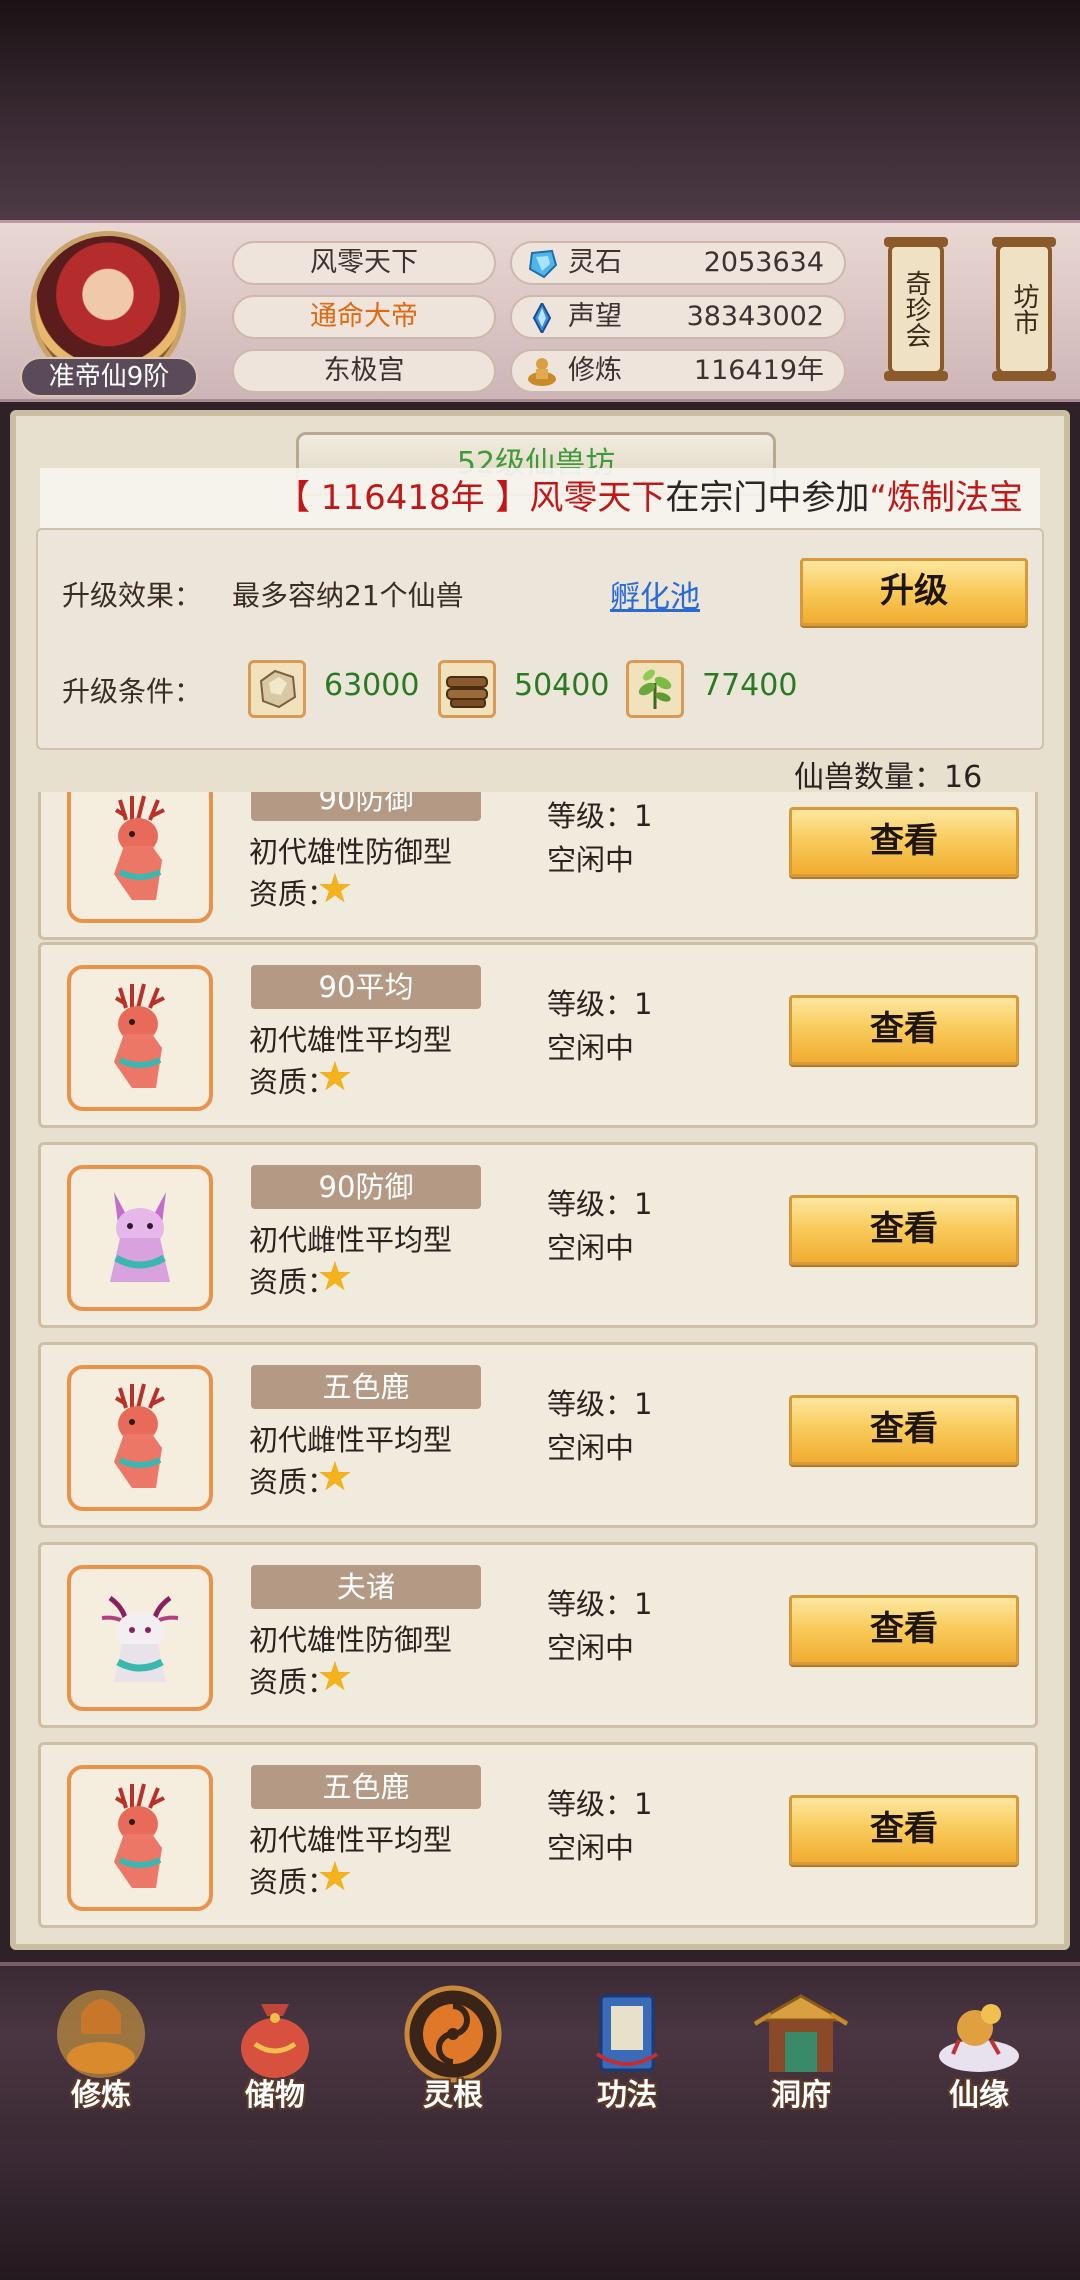 This screenshot has width=1080, height=2280. I want to click on broadcast-ticker: 【 116418年 】风零天下在宗门中参加“炼制法宝, so click(540, 498).